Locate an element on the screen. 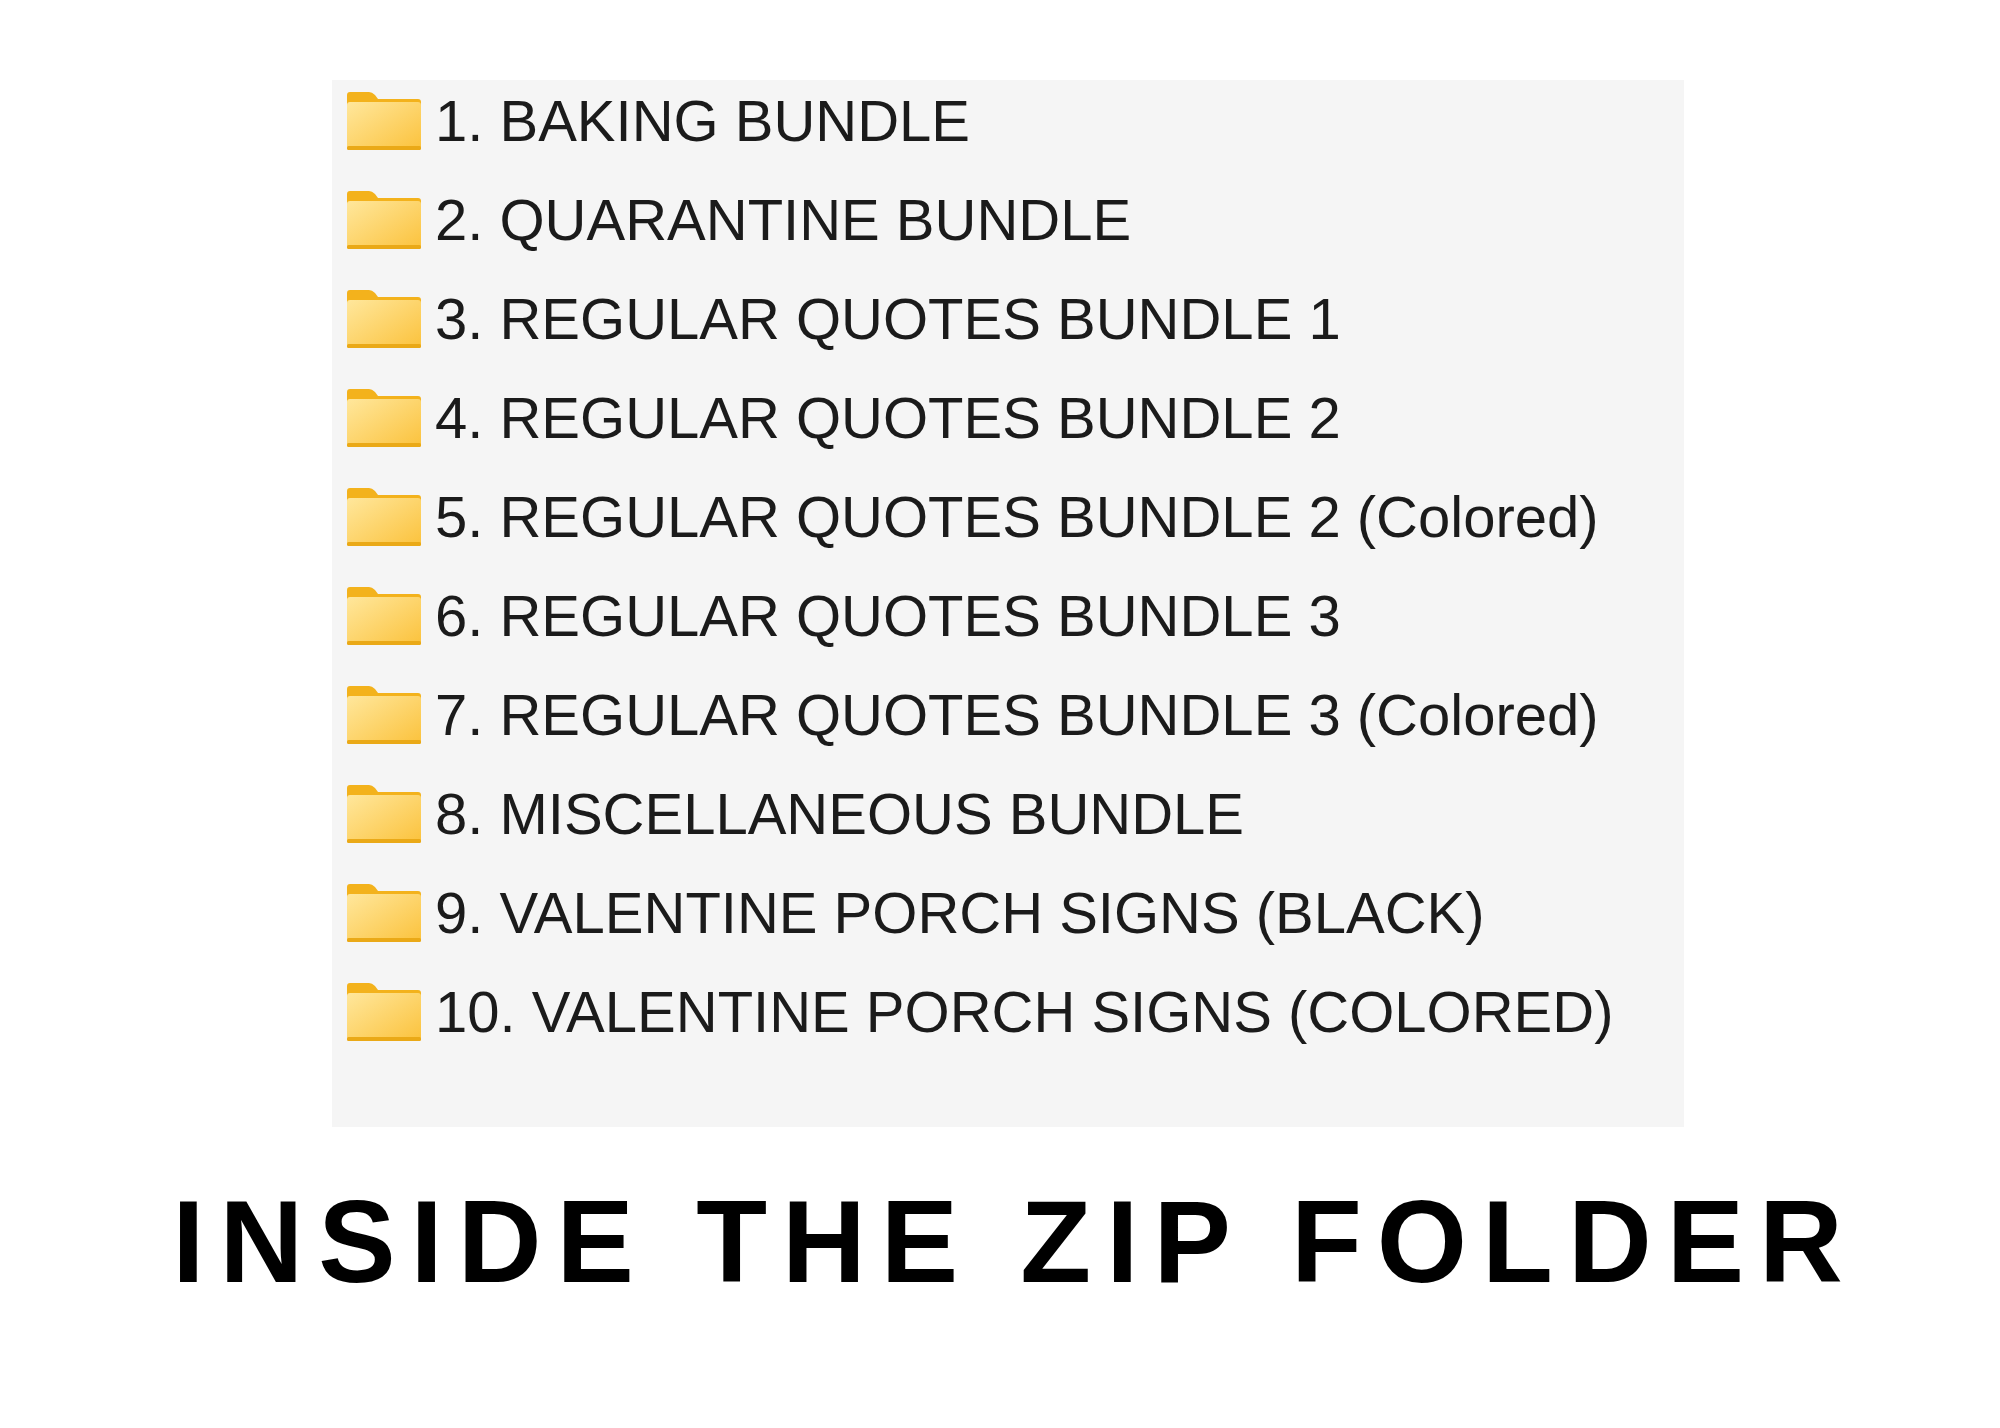 The height and width of the screenshot is (1428, 2000). caption-heading: INSIDE THE ZIP FOLDER is located at coordinates (1015, 1243).